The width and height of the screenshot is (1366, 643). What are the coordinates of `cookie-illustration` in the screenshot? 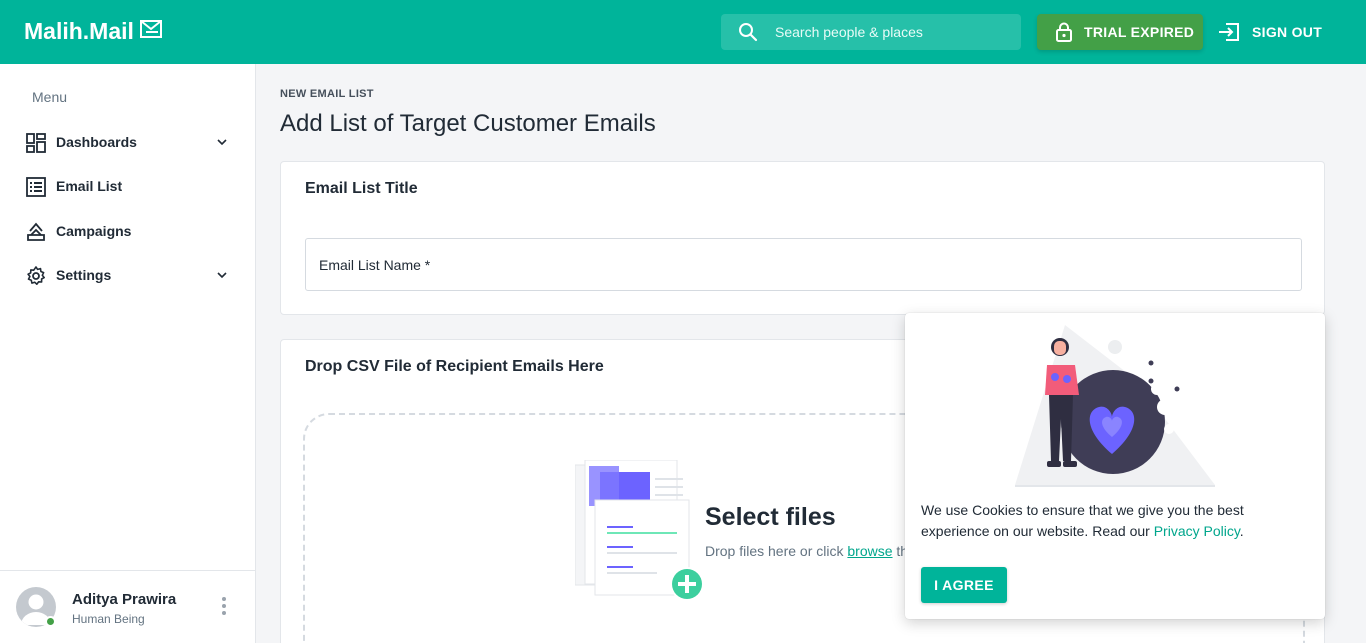 It's located at (1115, 406).